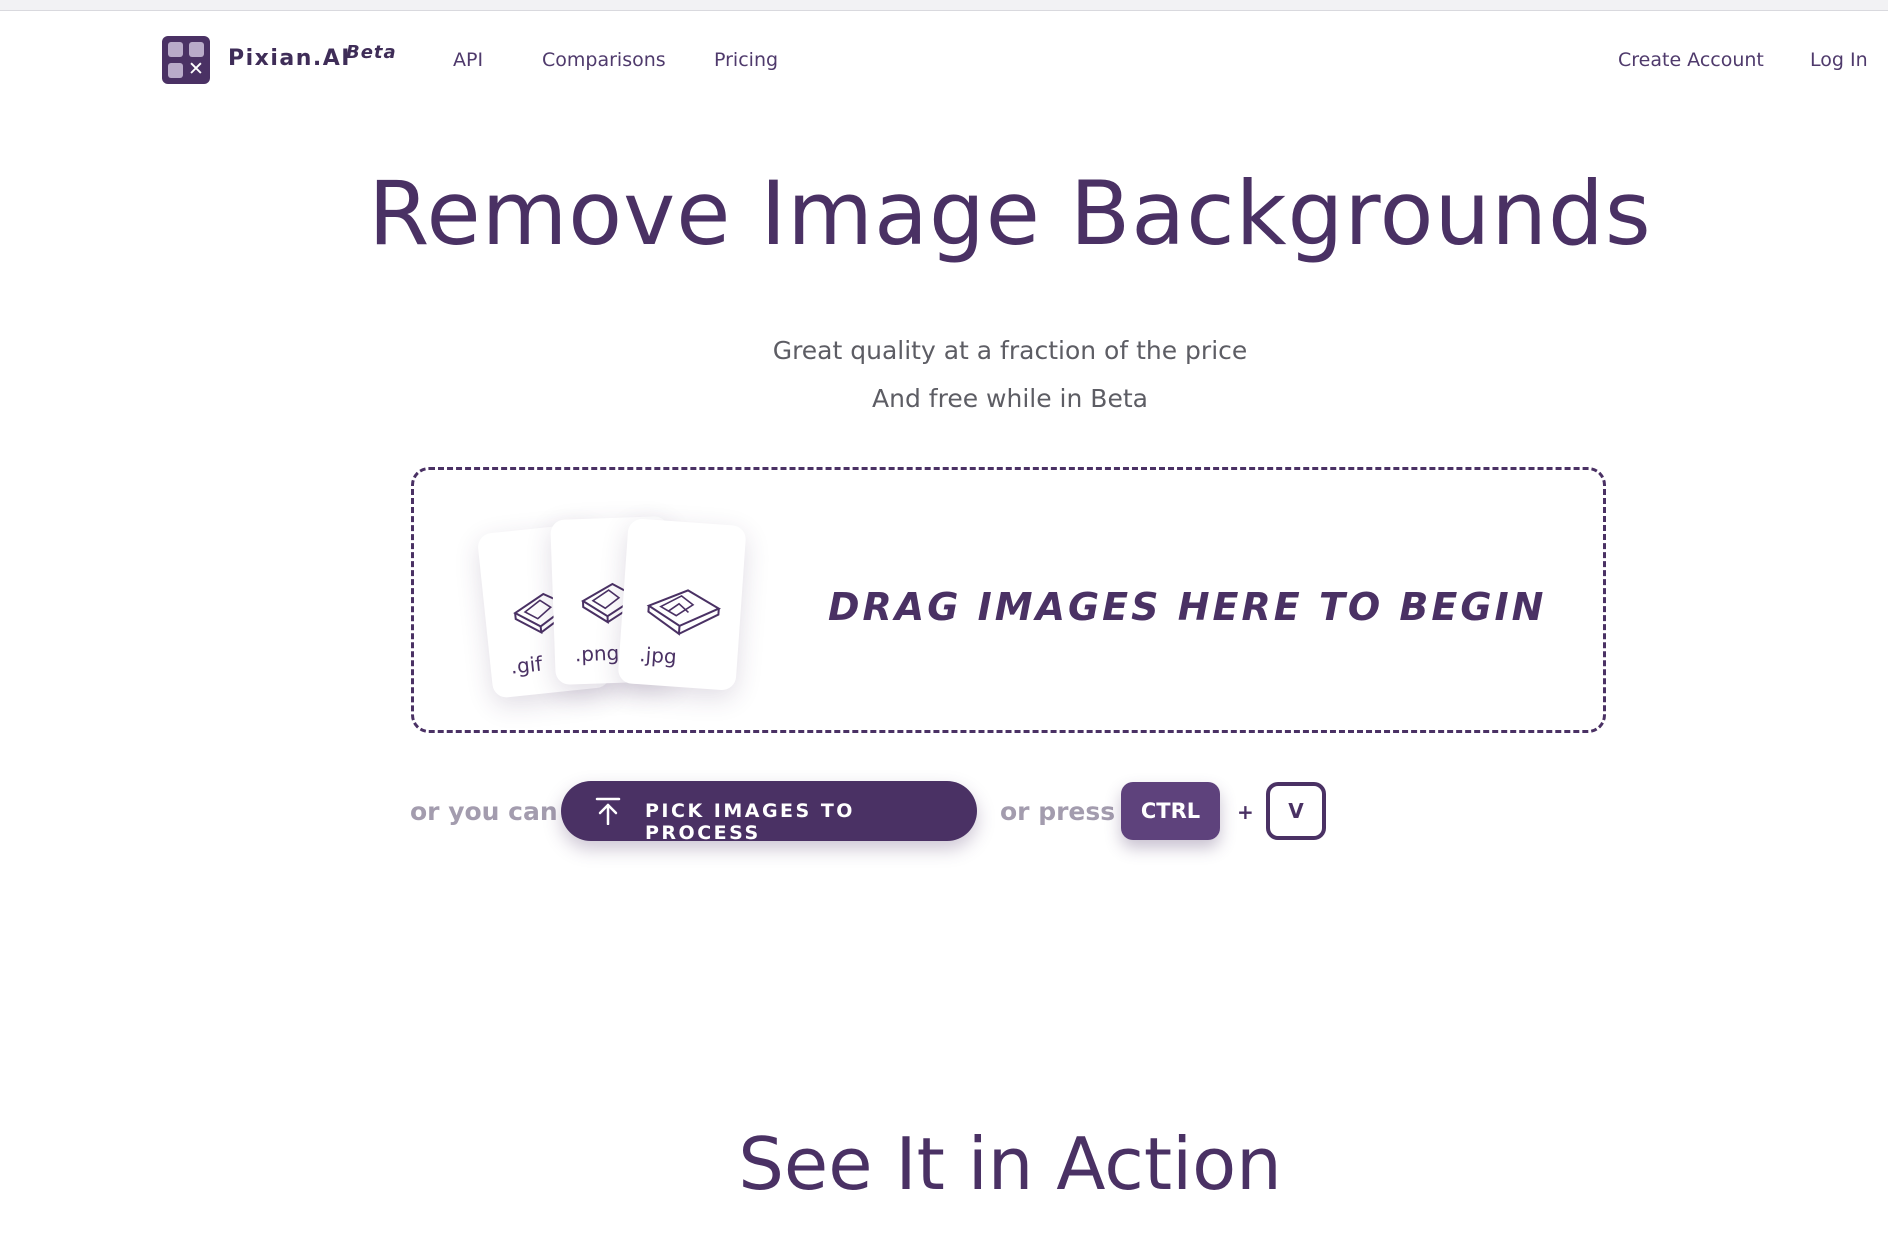  Describe the element at coordinates (750, 822) in the screenshot. I see `pick-images-label: PICK IMAGES TO PROCESS` at that location.